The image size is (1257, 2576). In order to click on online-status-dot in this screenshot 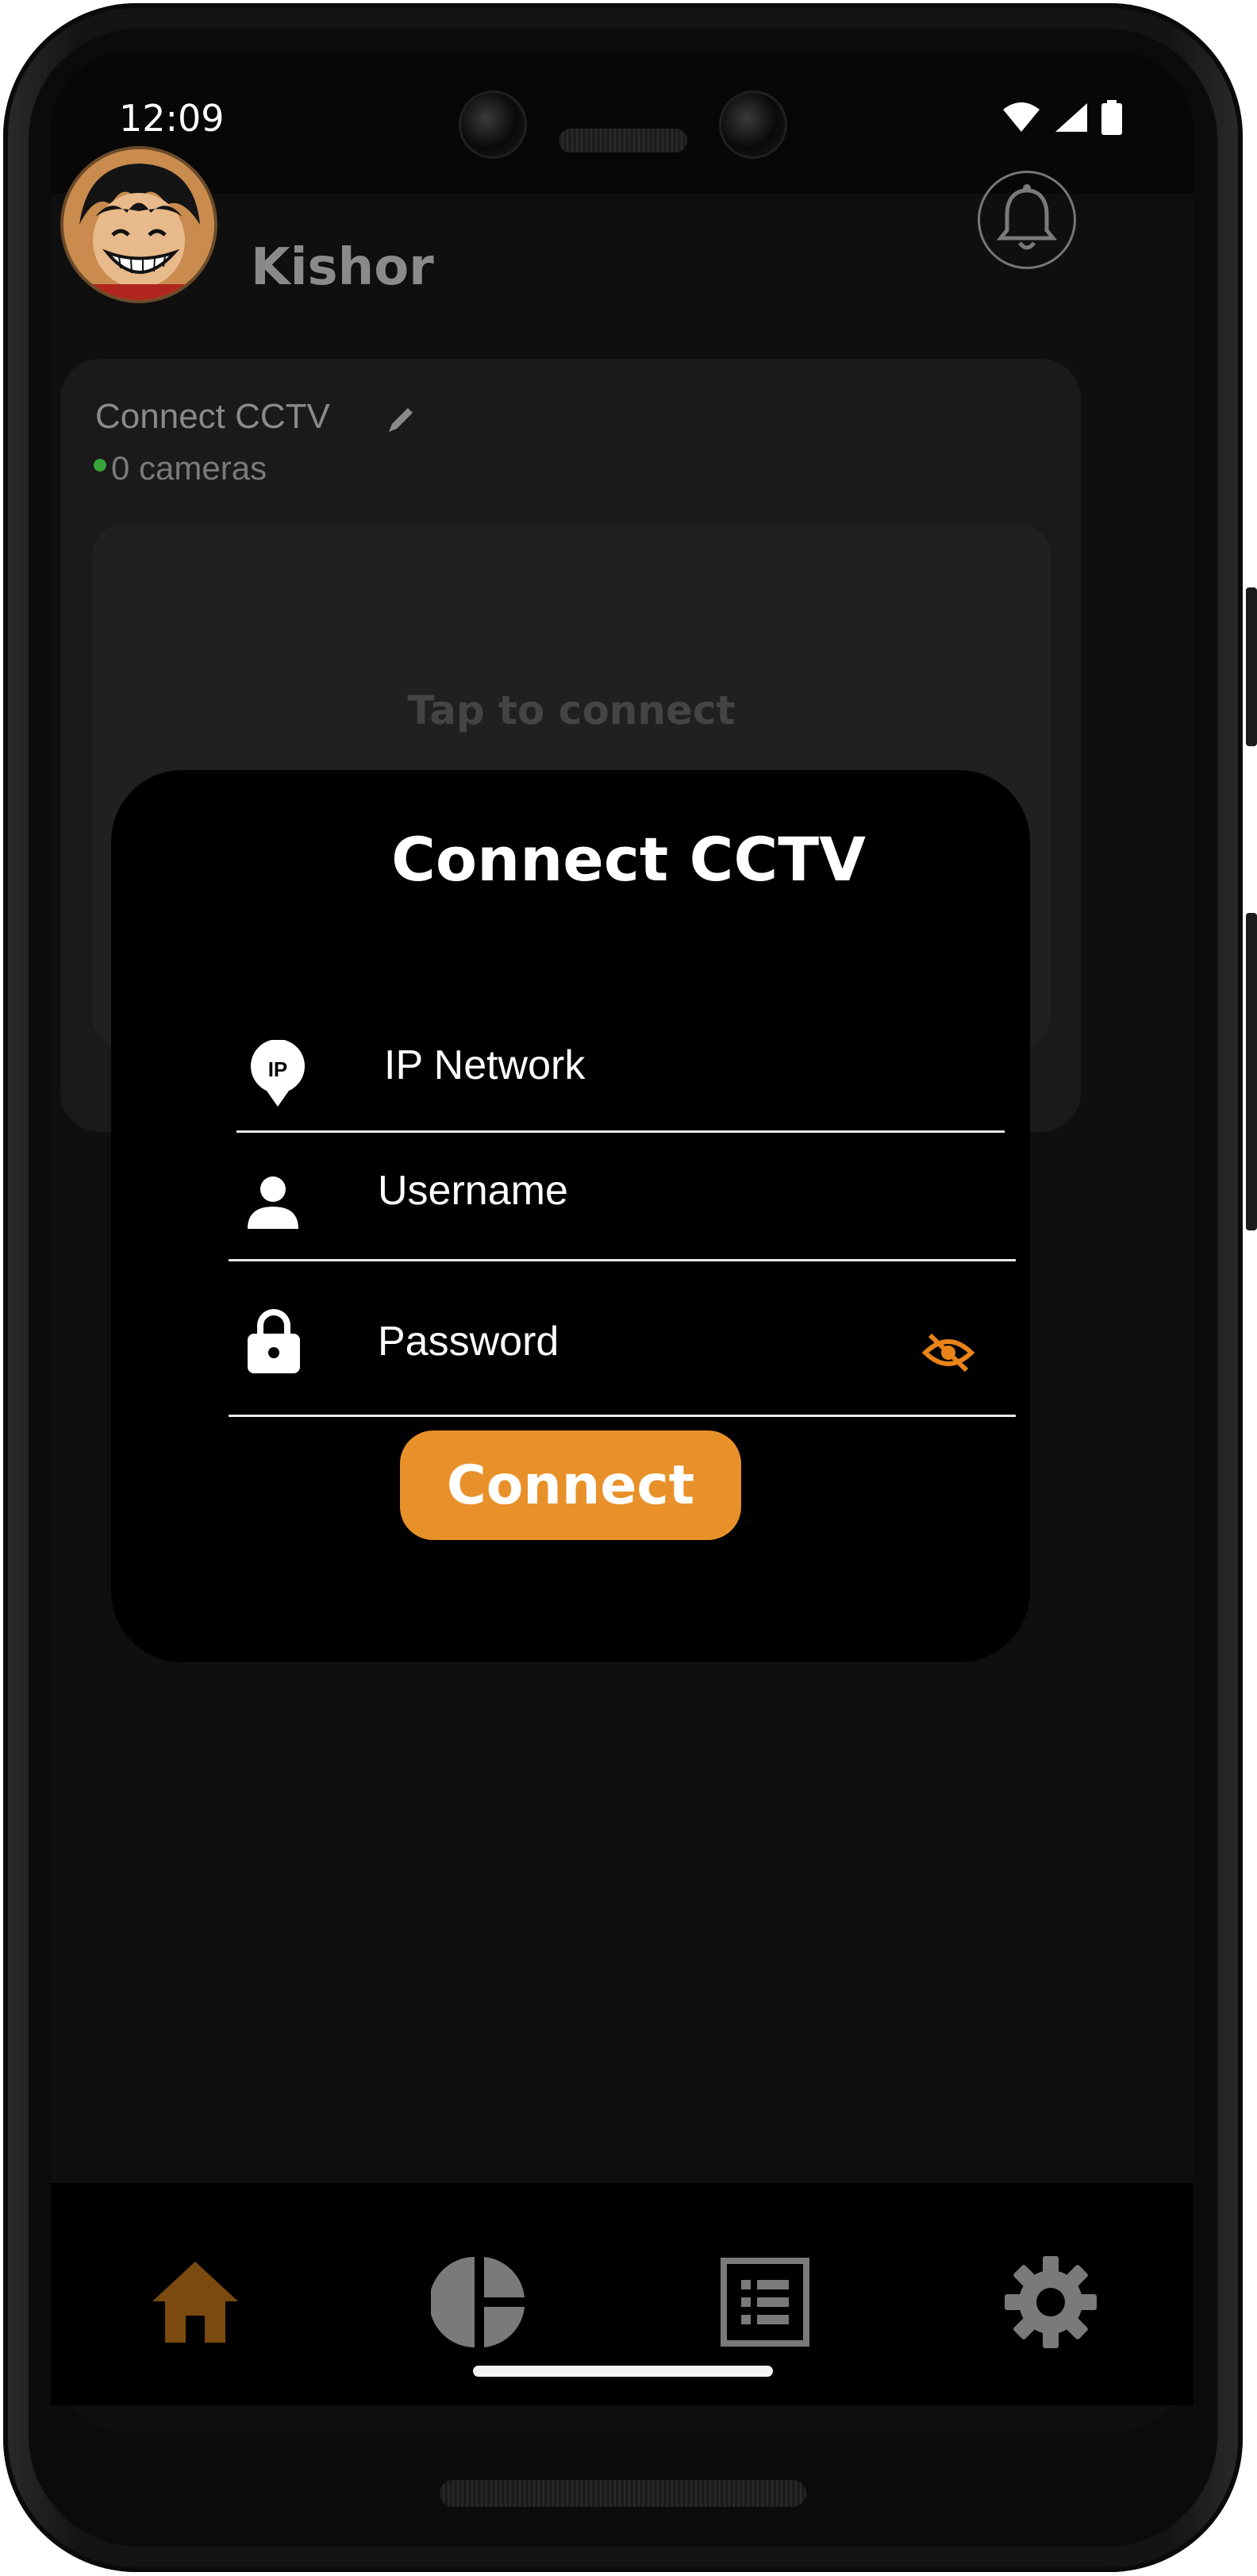, I will do `click(100, 465)`.